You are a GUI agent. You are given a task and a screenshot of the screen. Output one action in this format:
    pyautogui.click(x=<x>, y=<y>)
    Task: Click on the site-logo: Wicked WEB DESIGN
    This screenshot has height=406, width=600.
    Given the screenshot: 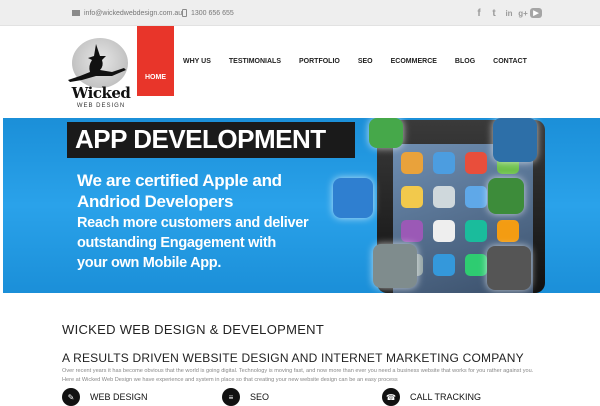 What is the action you would take?
    pyautogui.click(x=100, y=75)
    